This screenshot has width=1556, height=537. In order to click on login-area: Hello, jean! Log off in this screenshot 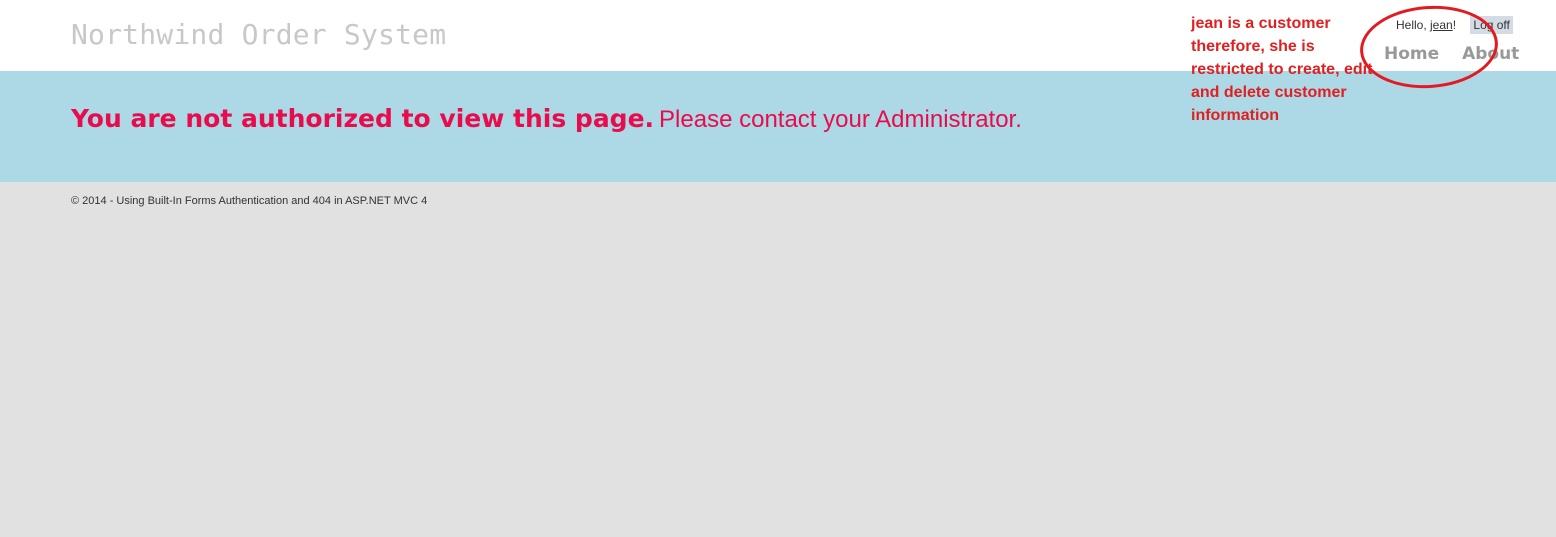, I will do `click(1454, 25)`.